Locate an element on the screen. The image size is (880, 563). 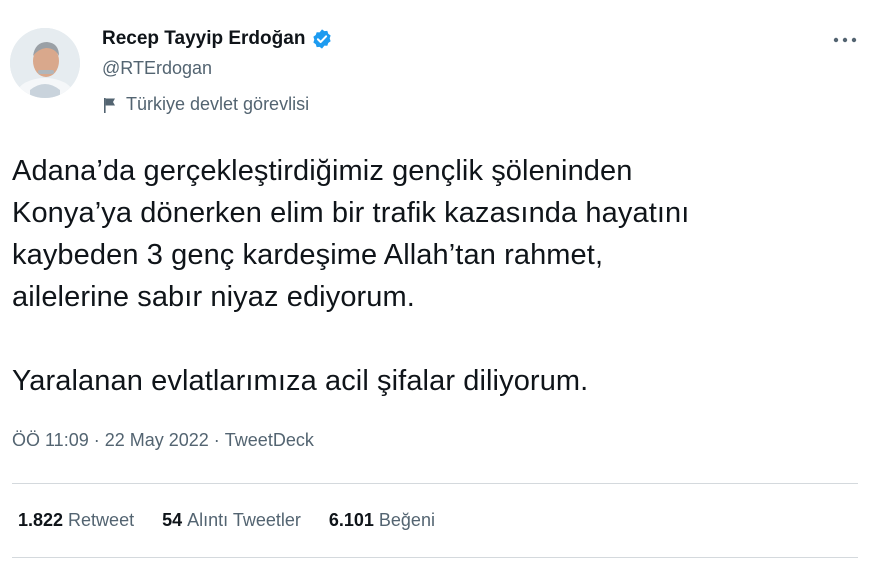
quote-tweet-count-value: 54 is located at coordinates (172, 520).